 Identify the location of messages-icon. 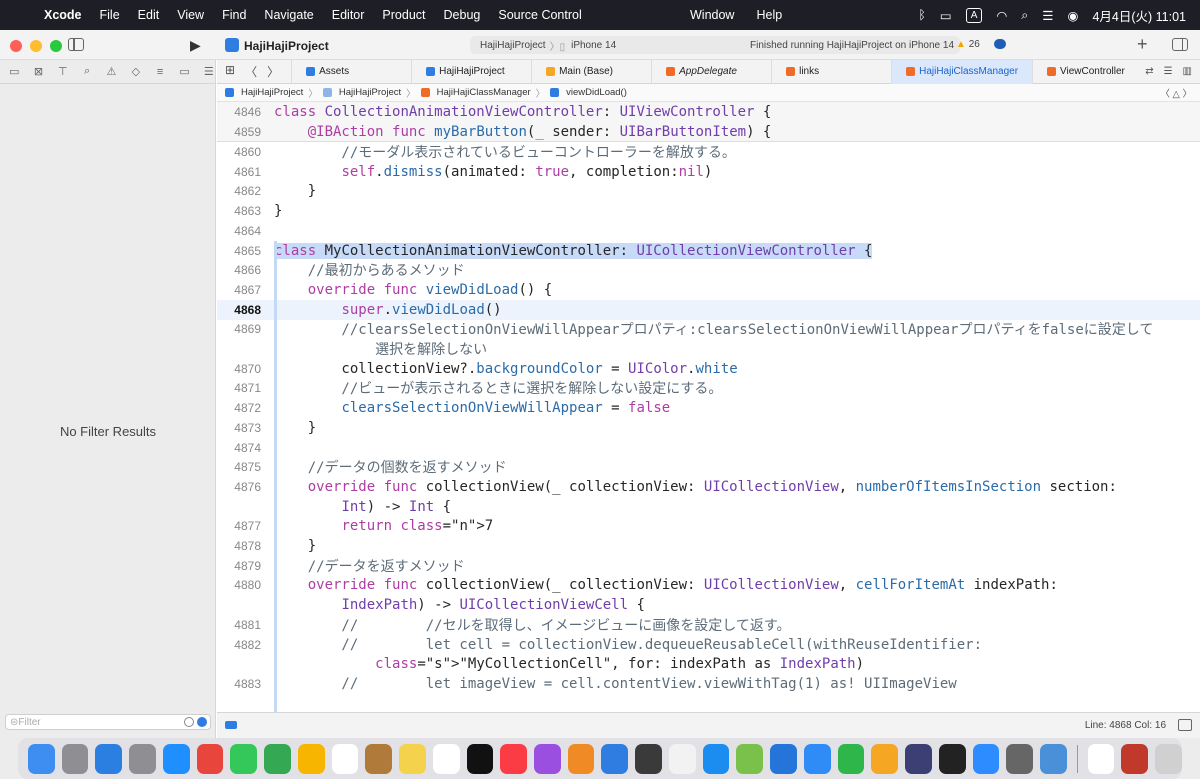
(244, 758).